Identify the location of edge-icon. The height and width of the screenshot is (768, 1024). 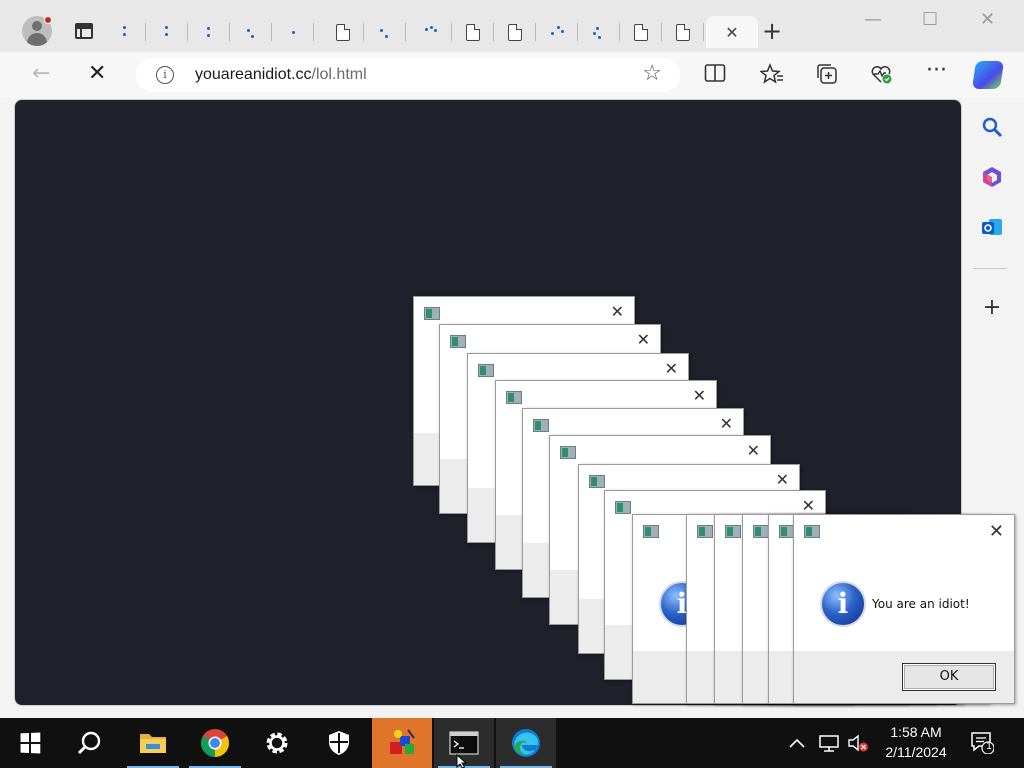
(526, 743).